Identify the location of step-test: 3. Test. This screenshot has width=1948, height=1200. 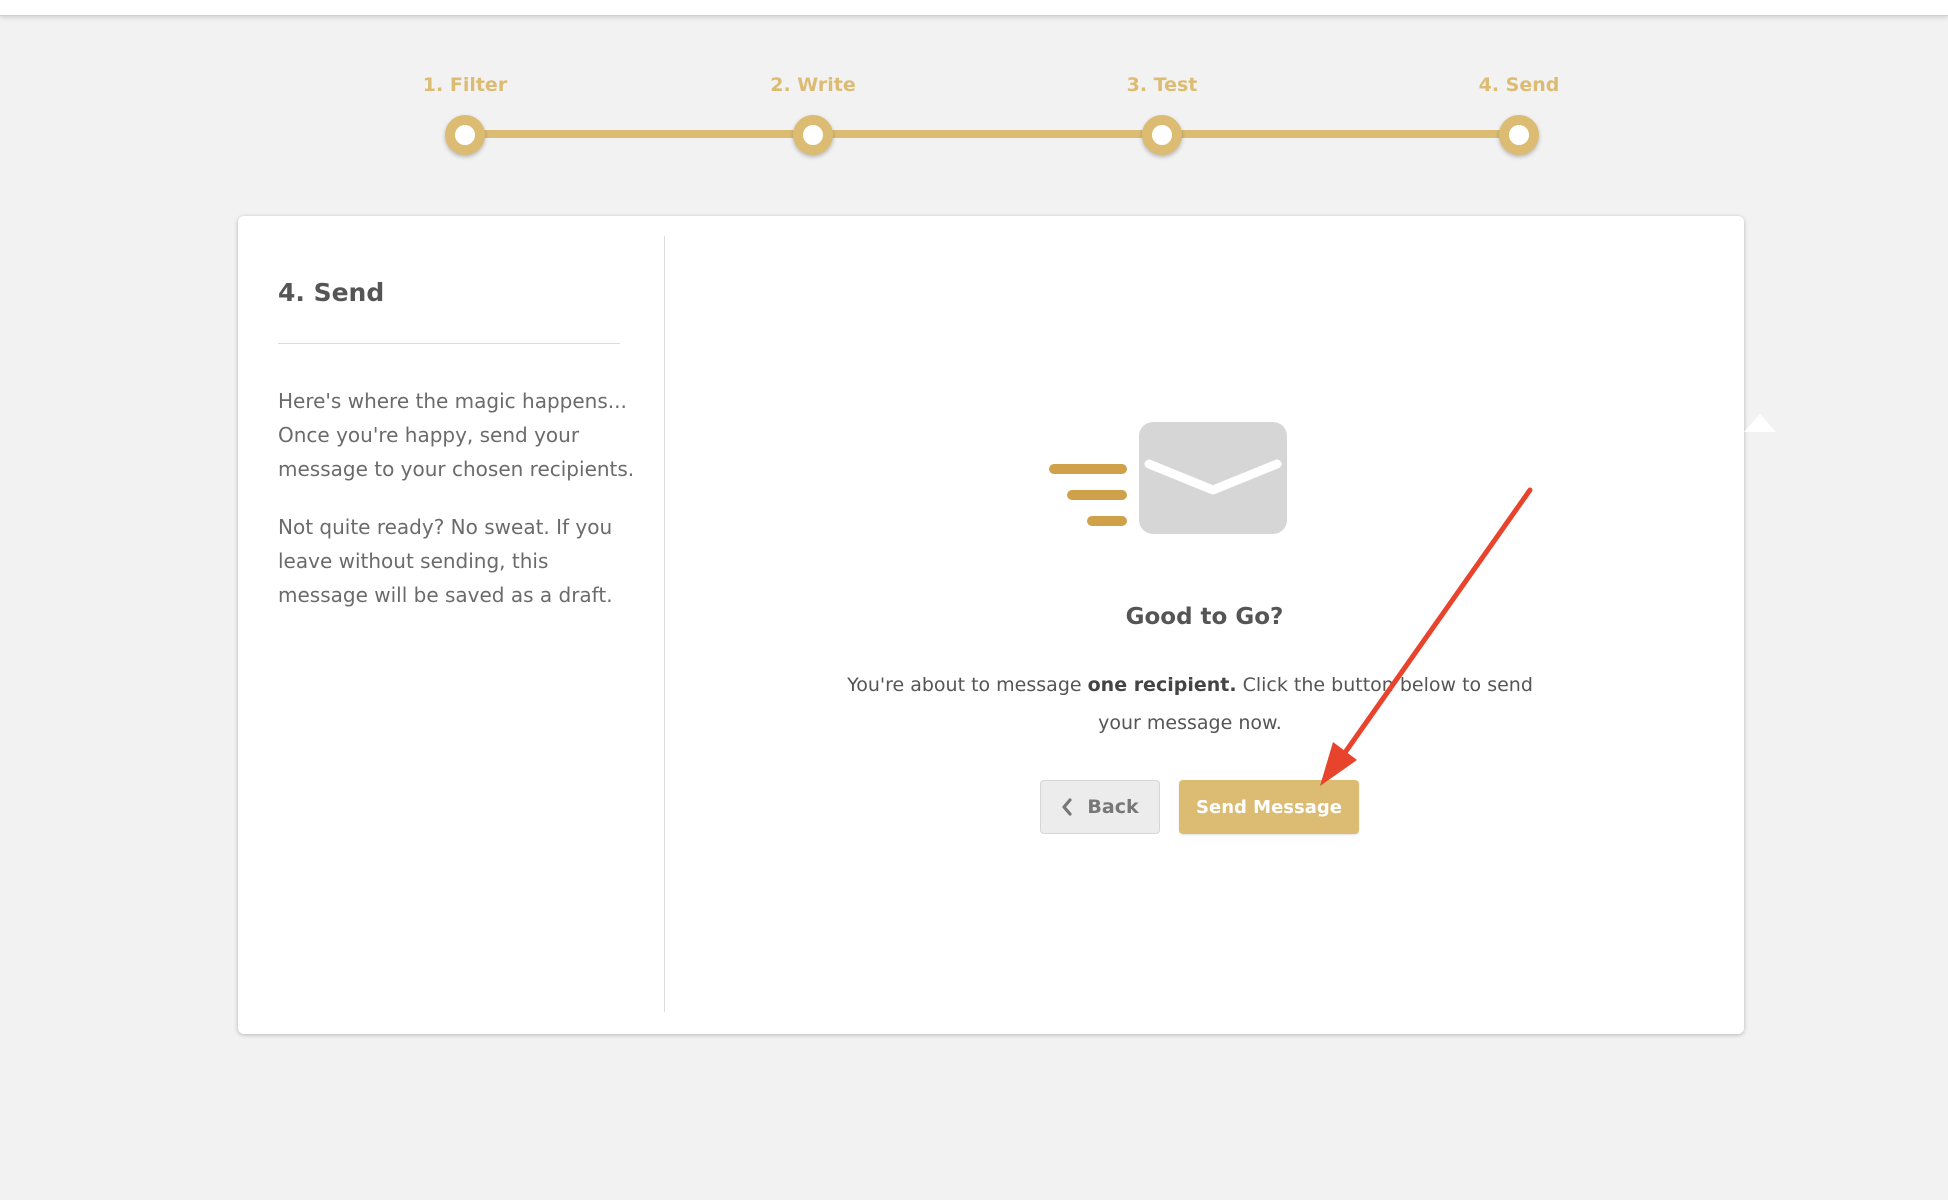
(1162, 85).